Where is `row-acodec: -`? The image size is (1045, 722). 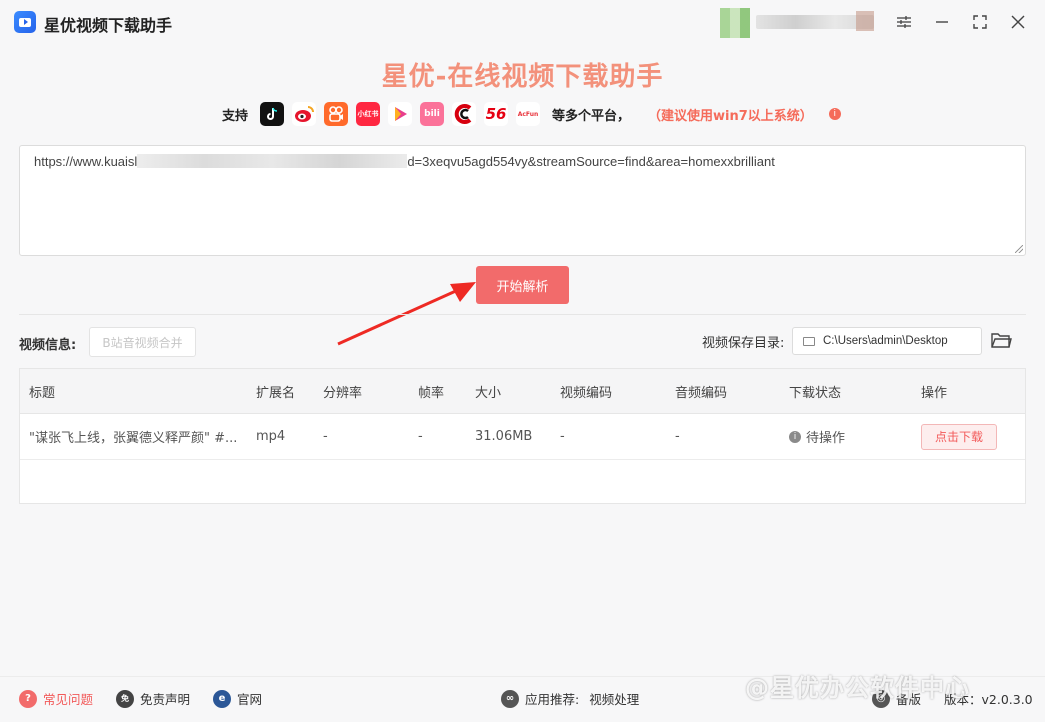
row-acodec: - is located at coordinates (677, 436).